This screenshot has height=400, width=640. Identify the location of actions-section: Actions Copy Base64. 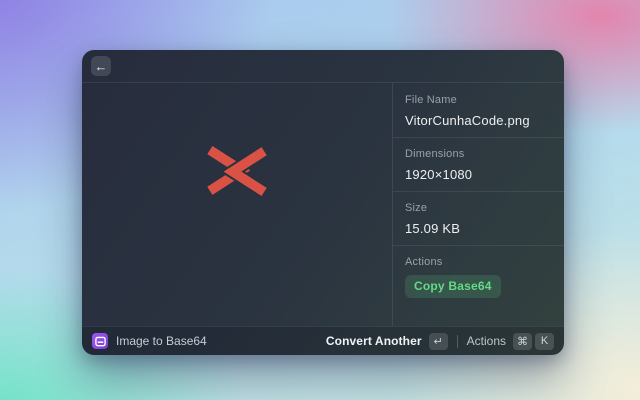
(478, 276).